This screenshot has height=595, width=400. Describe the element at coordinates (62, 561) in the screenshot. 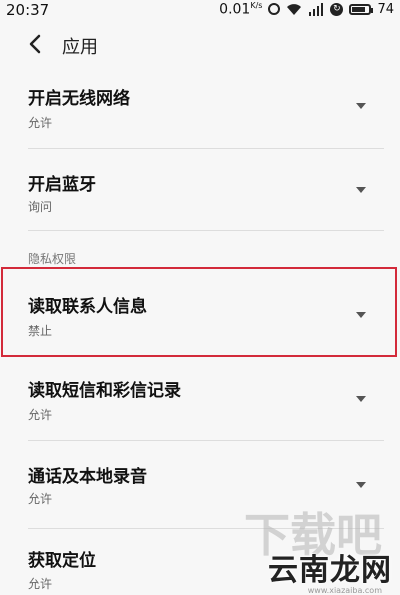

I see `permission-label: 获取定位` at that location.